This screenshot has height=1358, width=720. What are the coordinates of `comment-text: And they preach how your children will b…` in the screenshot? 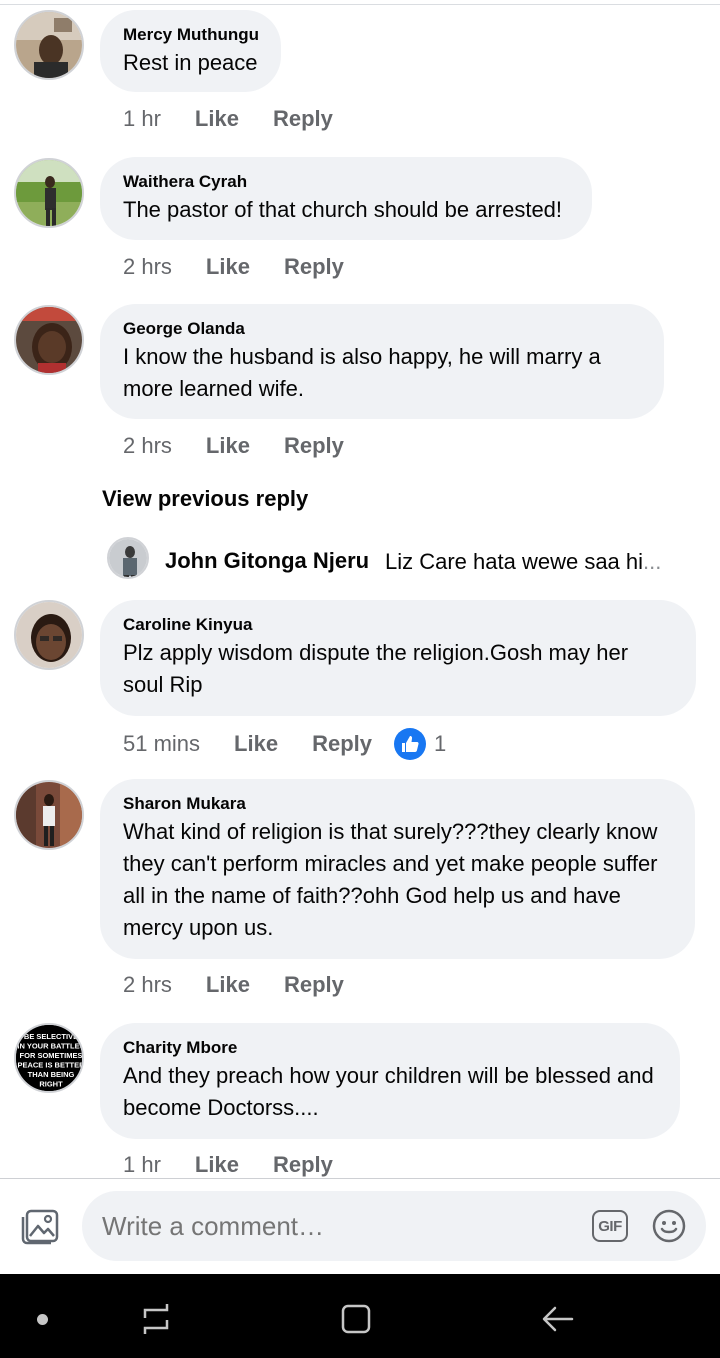 It's located at (388, 1091).